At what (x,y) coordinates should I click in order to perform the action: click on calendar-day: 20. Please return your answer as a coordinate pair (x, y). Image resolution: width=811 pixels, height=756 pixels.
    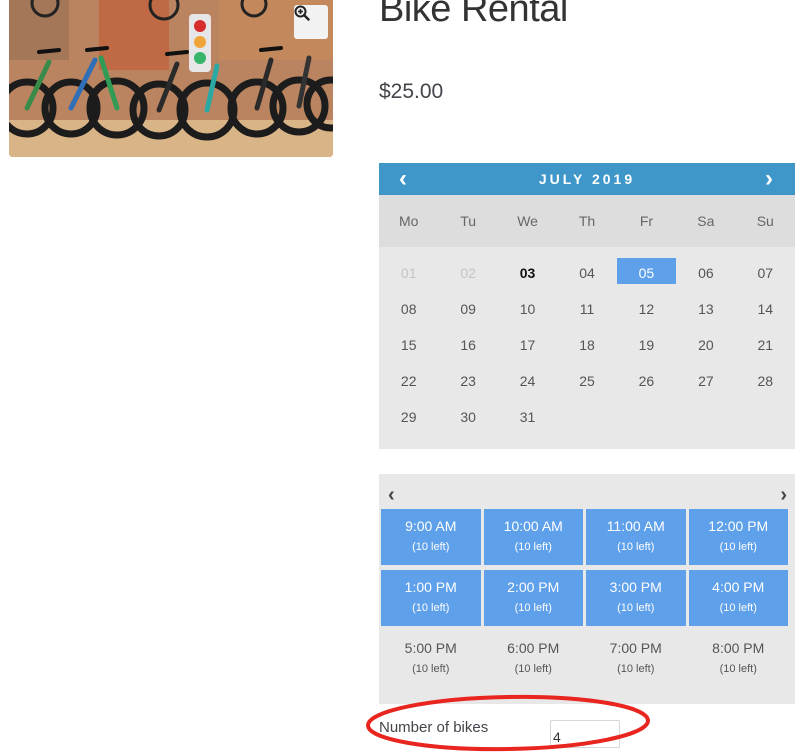
    Looking at the image, I should click on (705, 345).